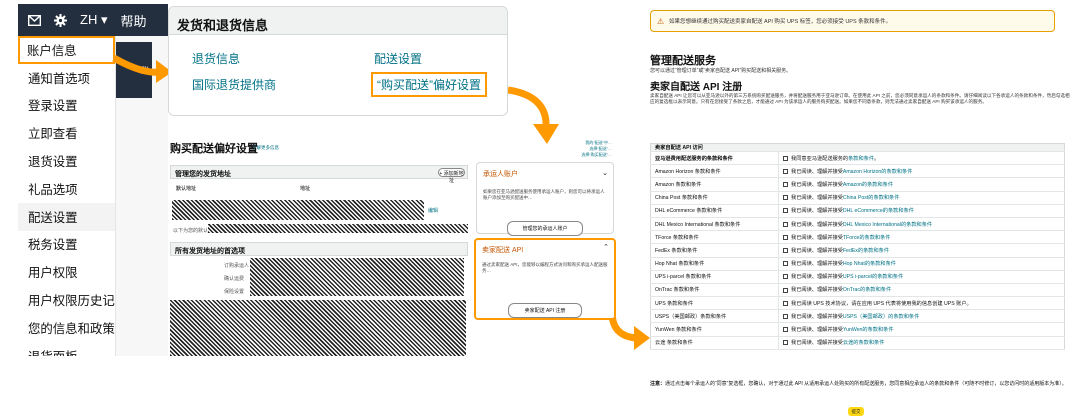 This screenshot has width=1080, height=418. Describe the element at coordinates (545, 310) in the screenshot. I see `api-register-button: 卖家配送 API 注册` at that location.